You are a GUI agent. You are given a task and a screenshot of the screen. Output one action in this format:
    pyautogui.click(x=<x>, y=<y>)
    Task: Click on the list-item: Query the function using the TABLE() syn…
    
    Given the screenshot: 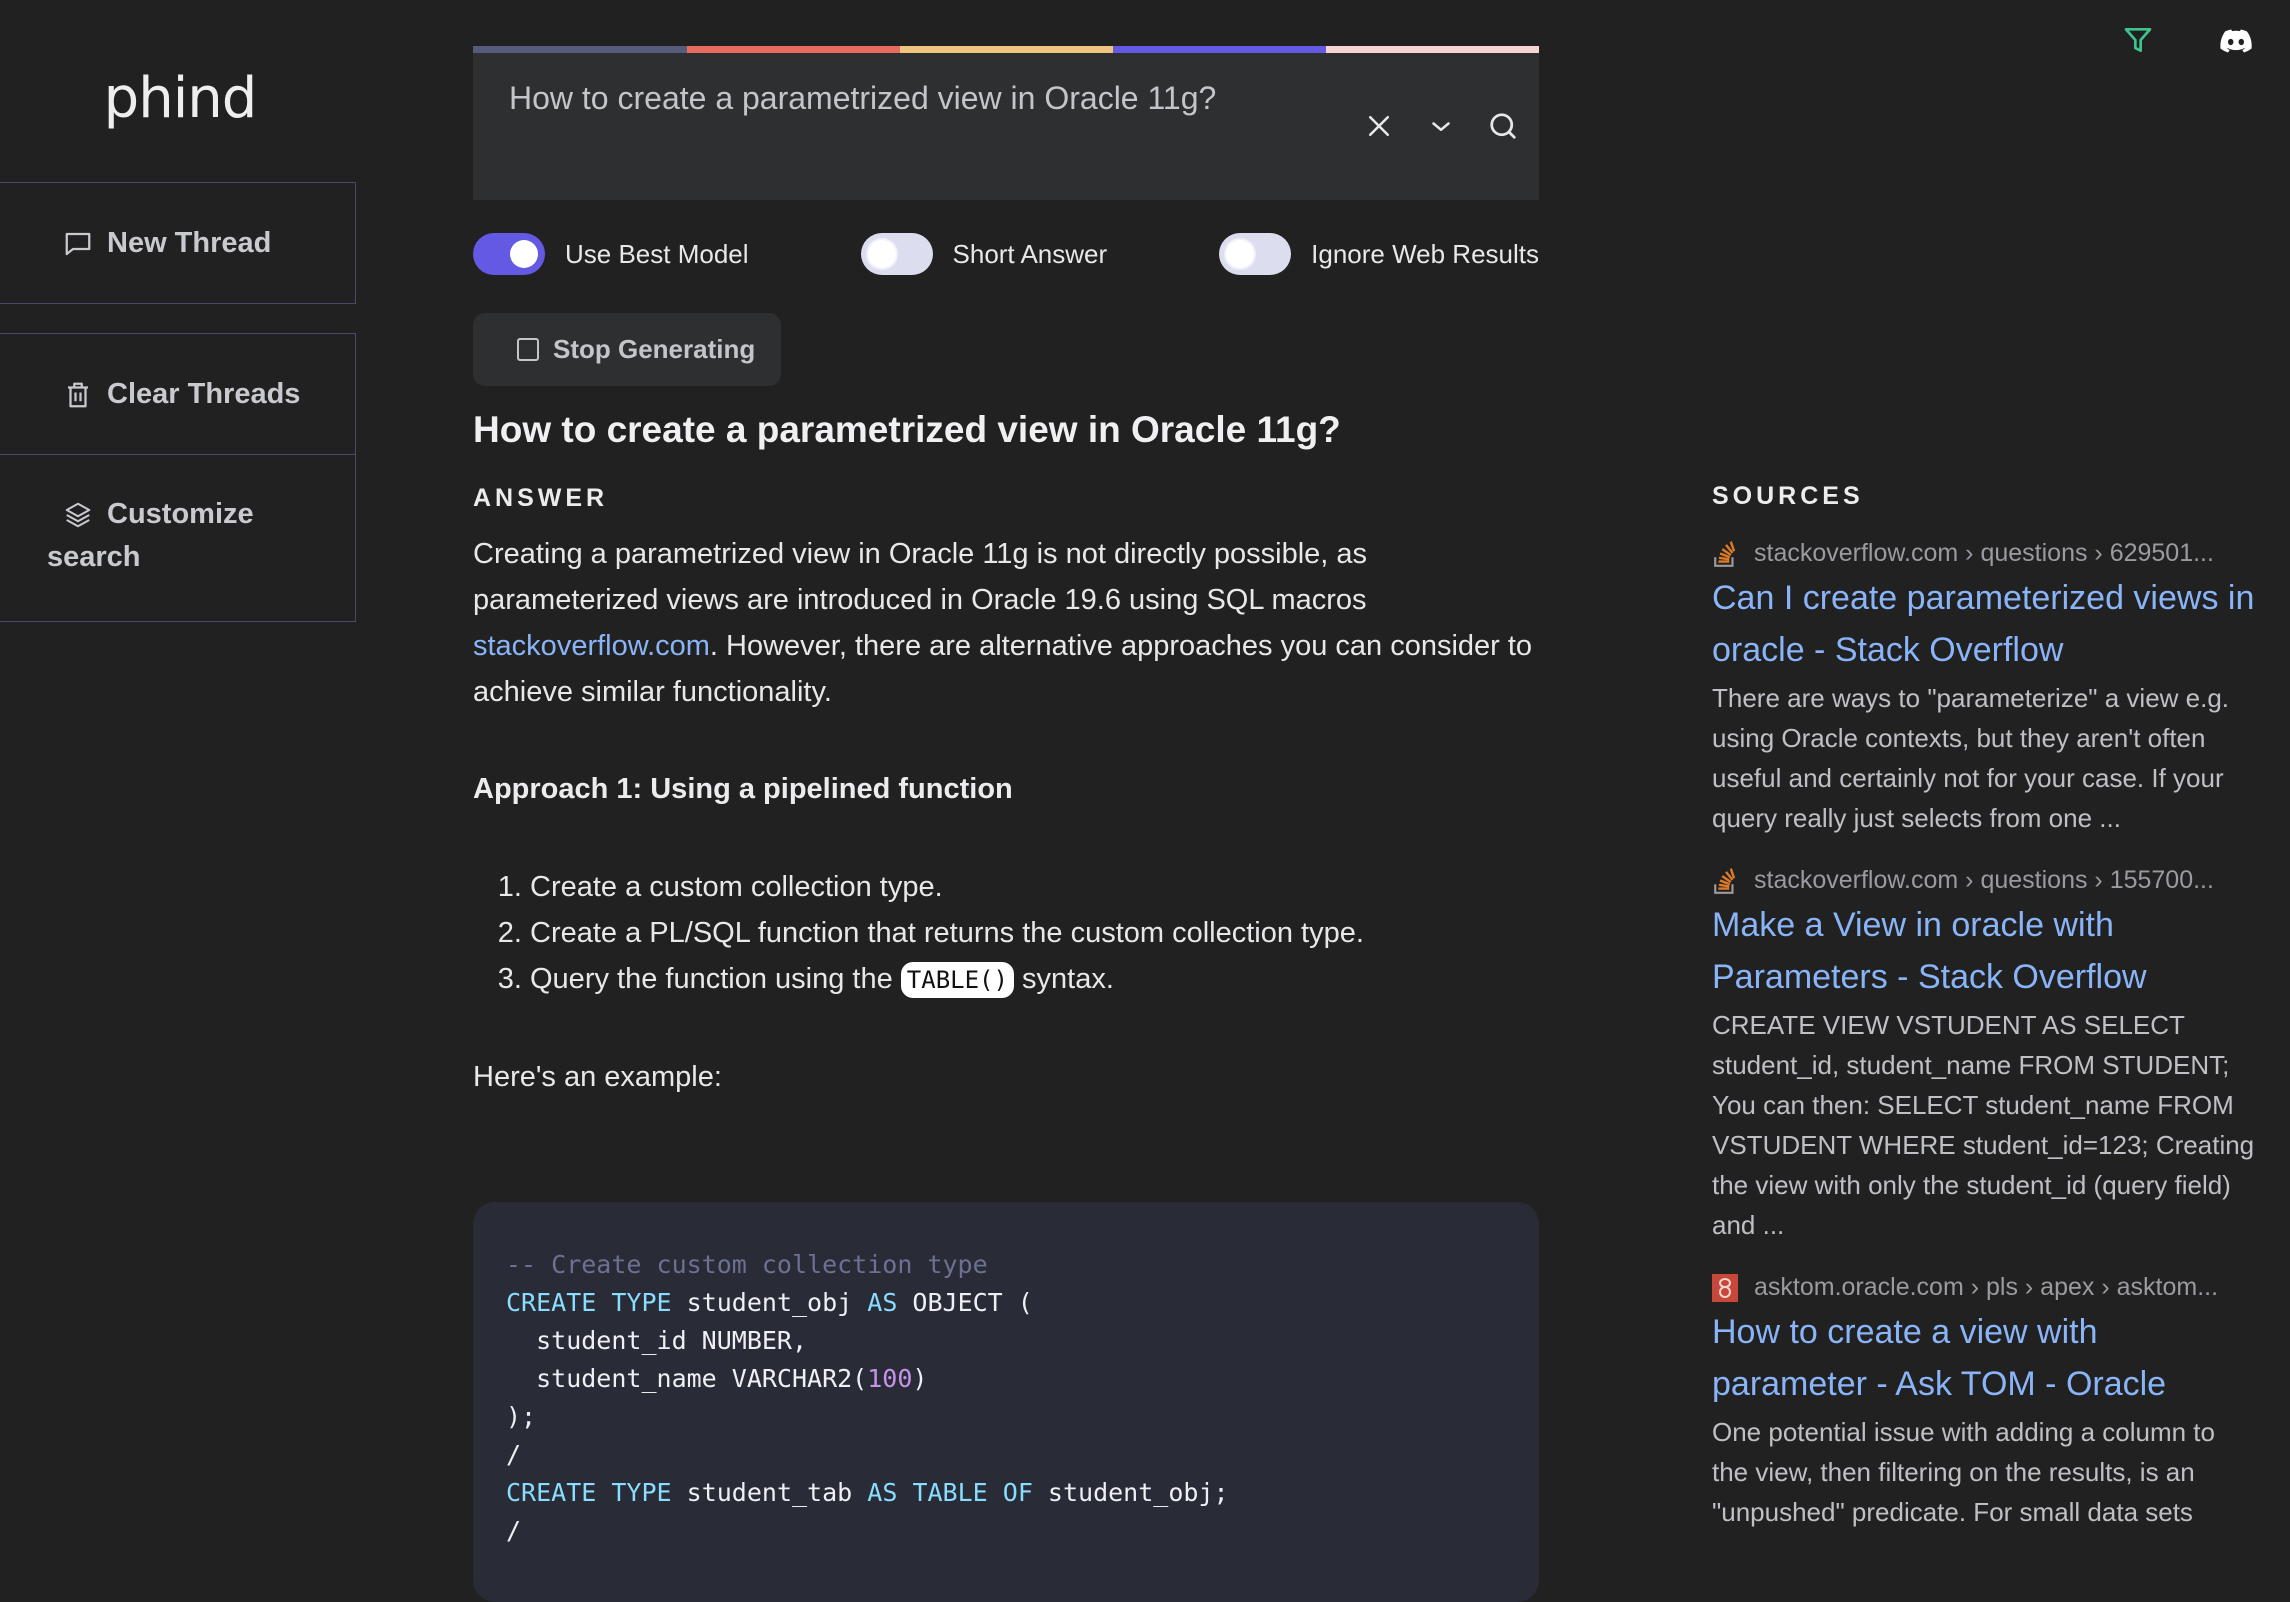 What is the action you would take?
    pyautogui.click(x=1034, y=979)
    